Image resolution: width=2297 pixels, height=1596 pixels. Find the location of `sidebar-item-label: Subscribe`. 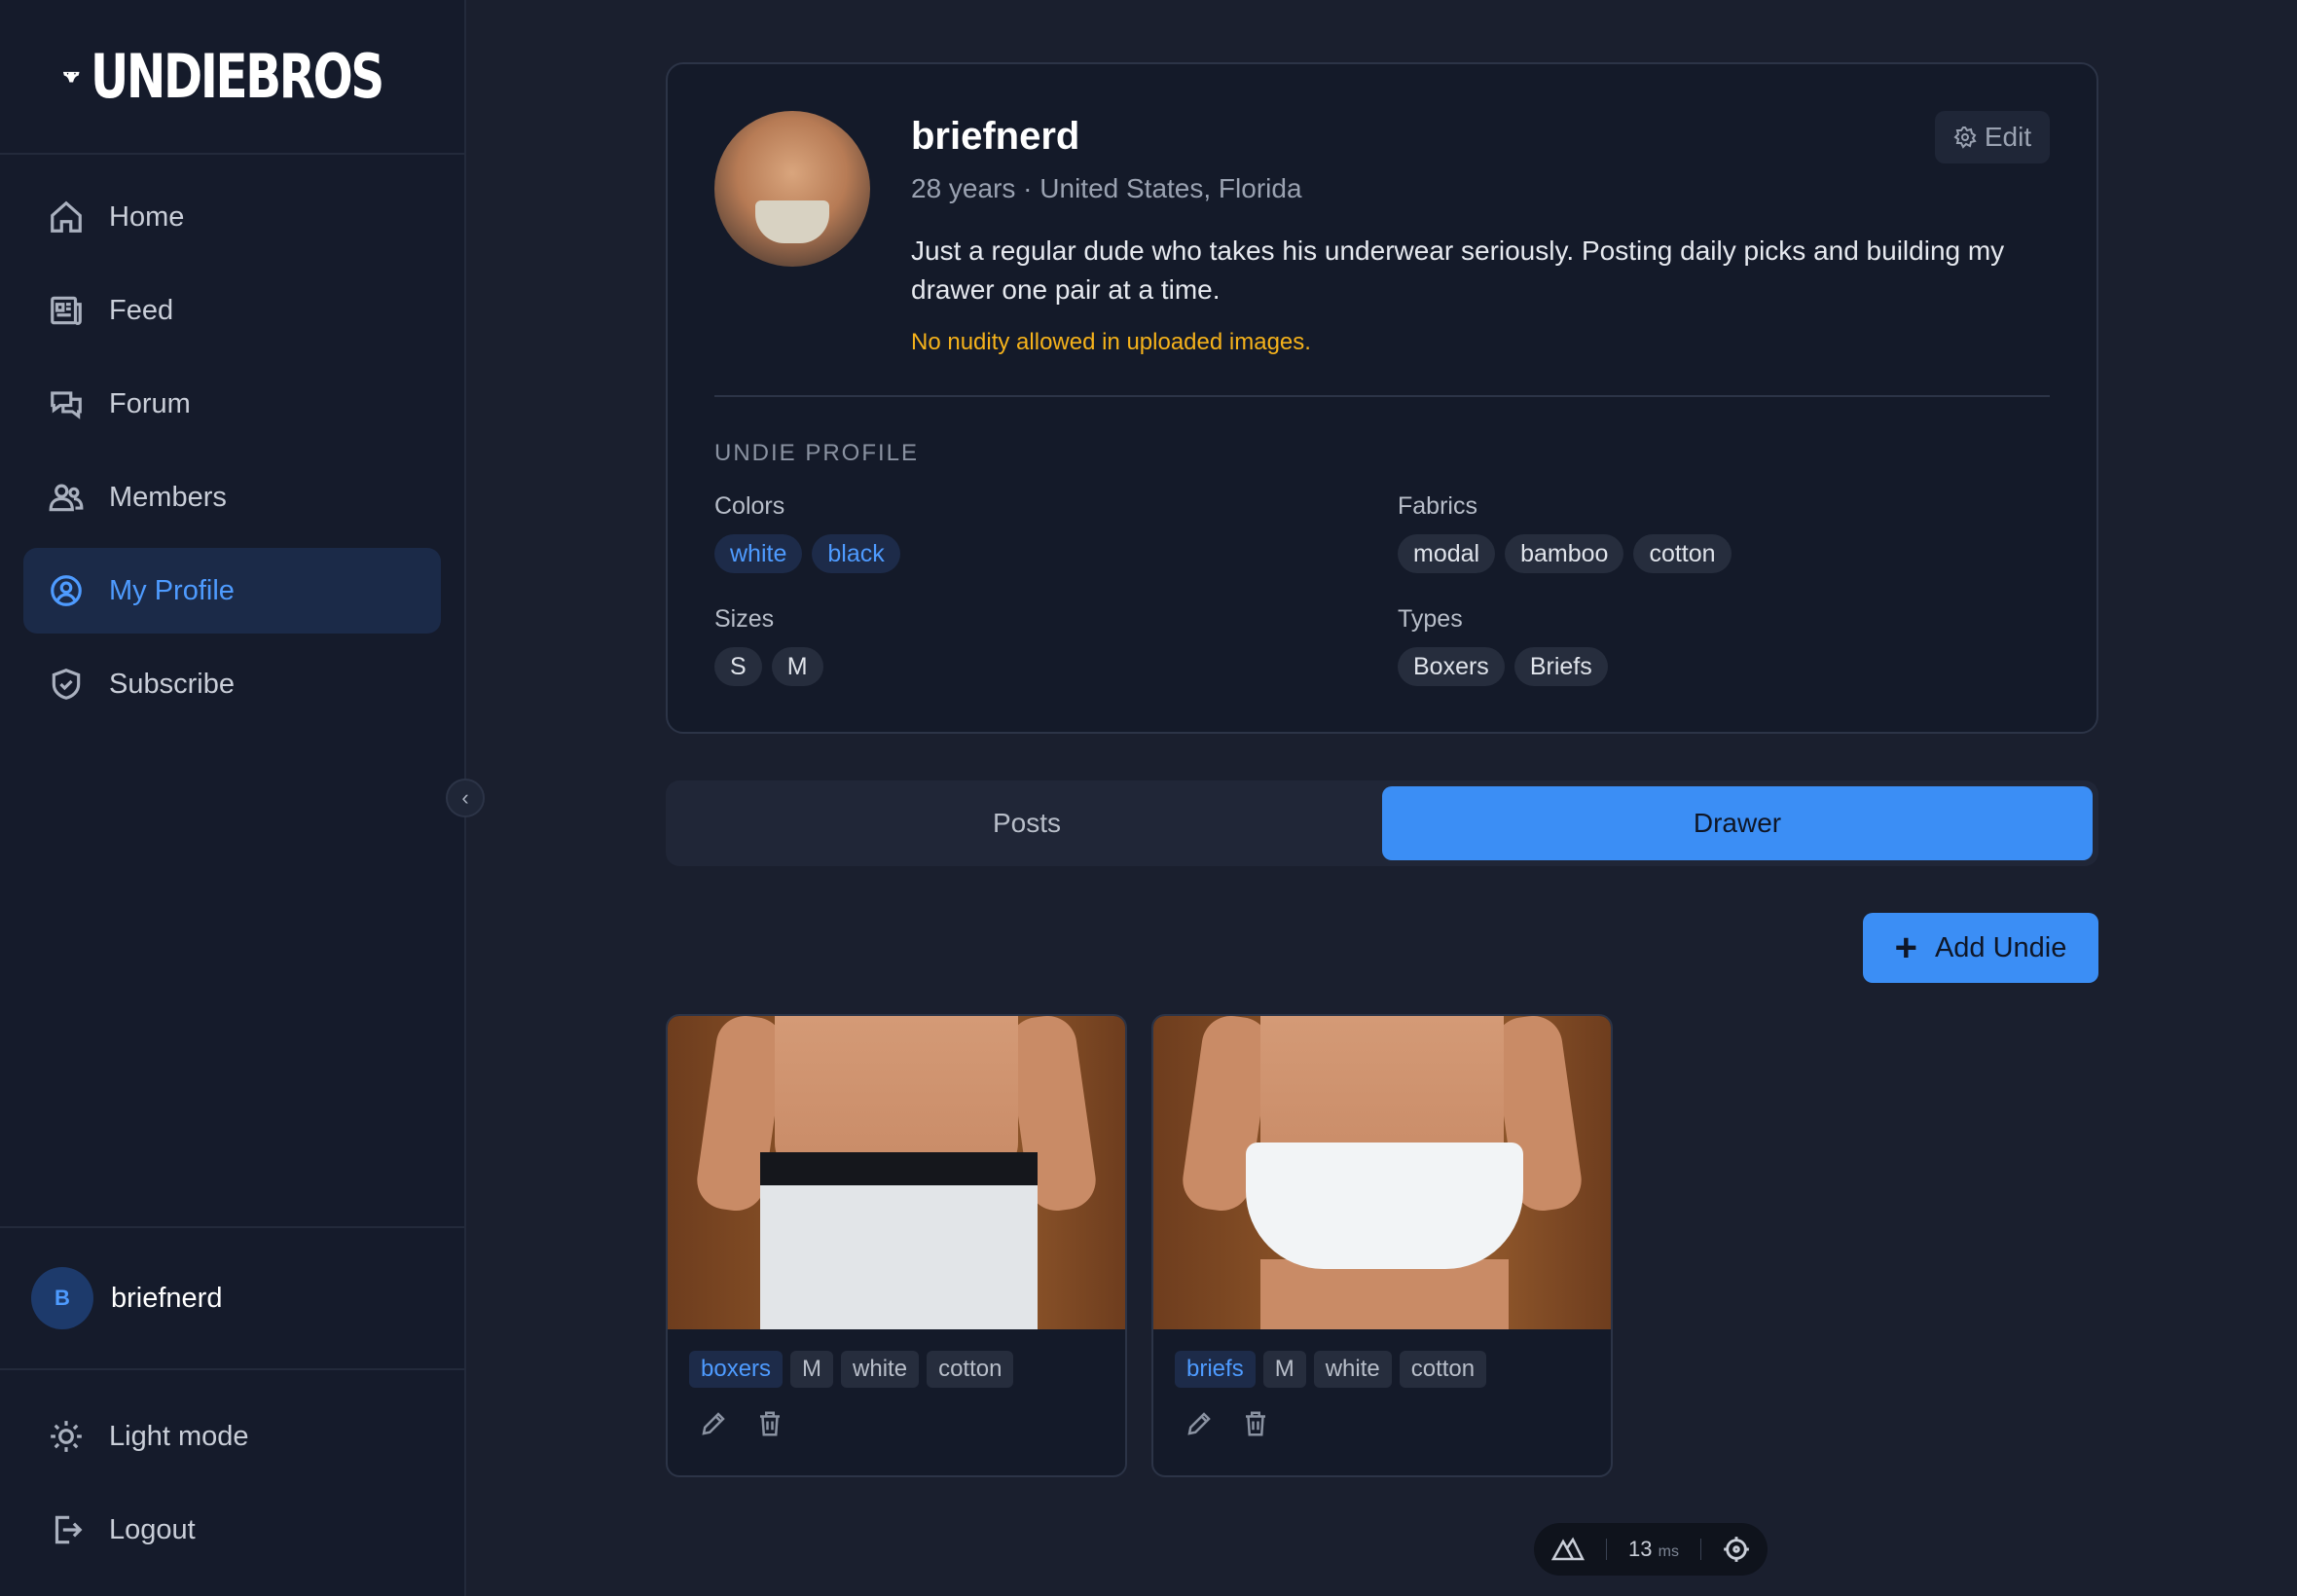

sidebar-item-label: Subscribe is located at coordinates (172, 684).